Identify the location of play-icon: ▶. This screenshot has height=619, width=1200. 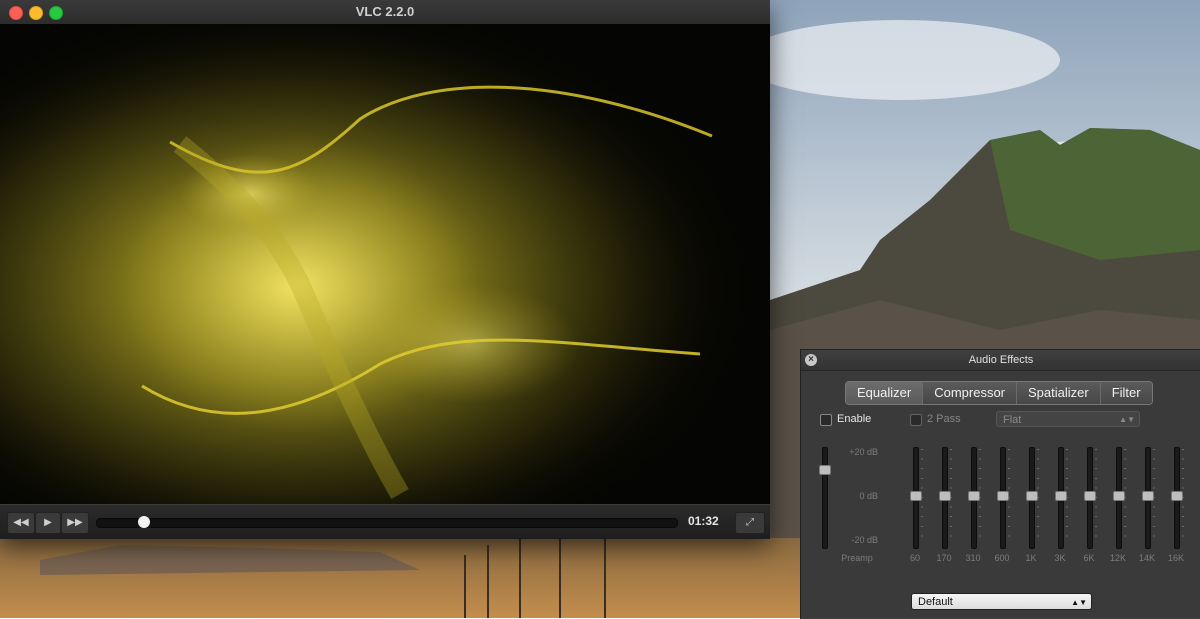
(48, 522).